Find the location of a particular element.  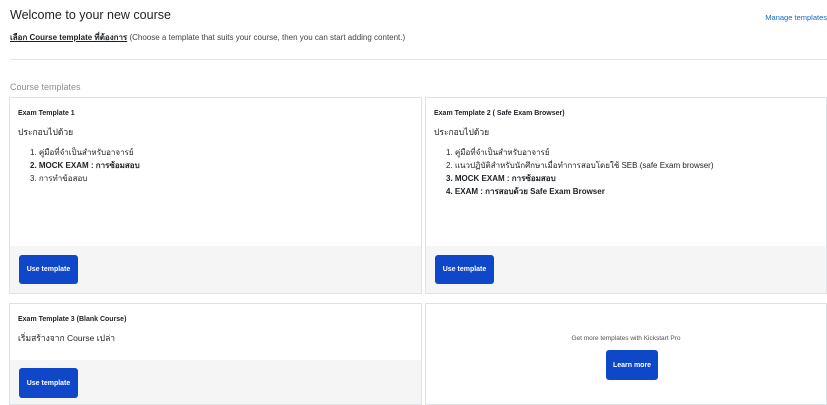

page-title: Welcome to your new course is located at coordinates (90, 15).